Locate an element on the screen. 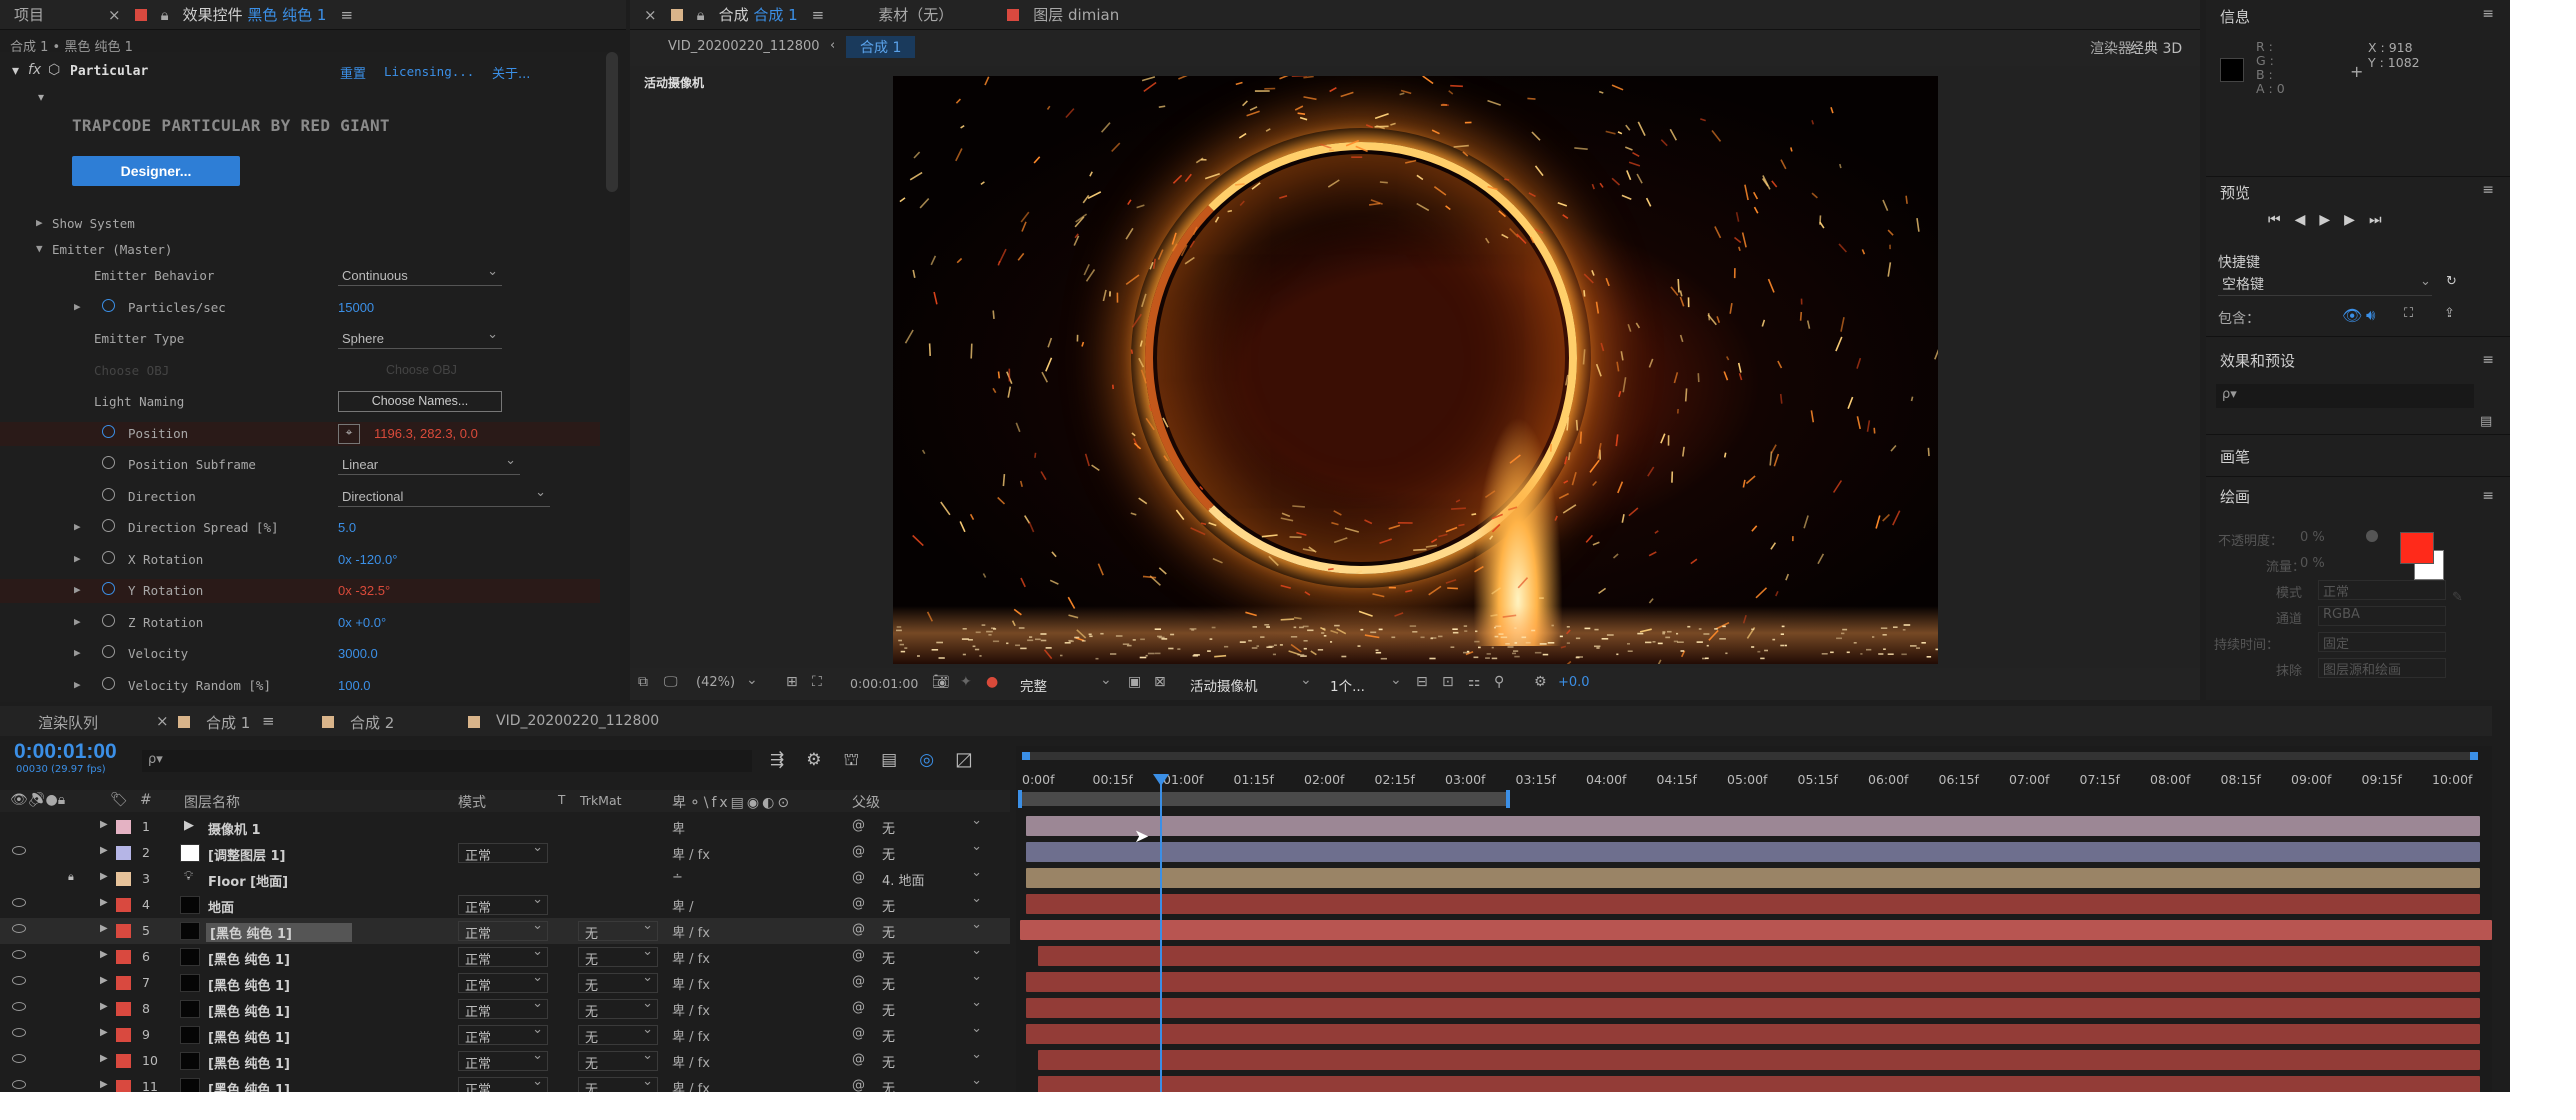  exposure-value: +0.0 is located at coordinates (1574, 682).